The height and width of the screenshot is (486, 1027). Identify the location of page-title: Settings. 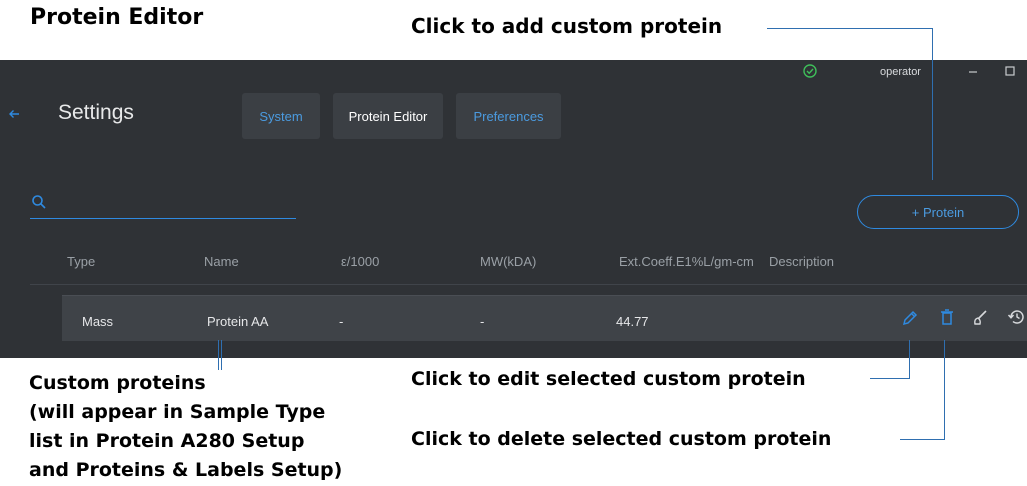
(96, 112).